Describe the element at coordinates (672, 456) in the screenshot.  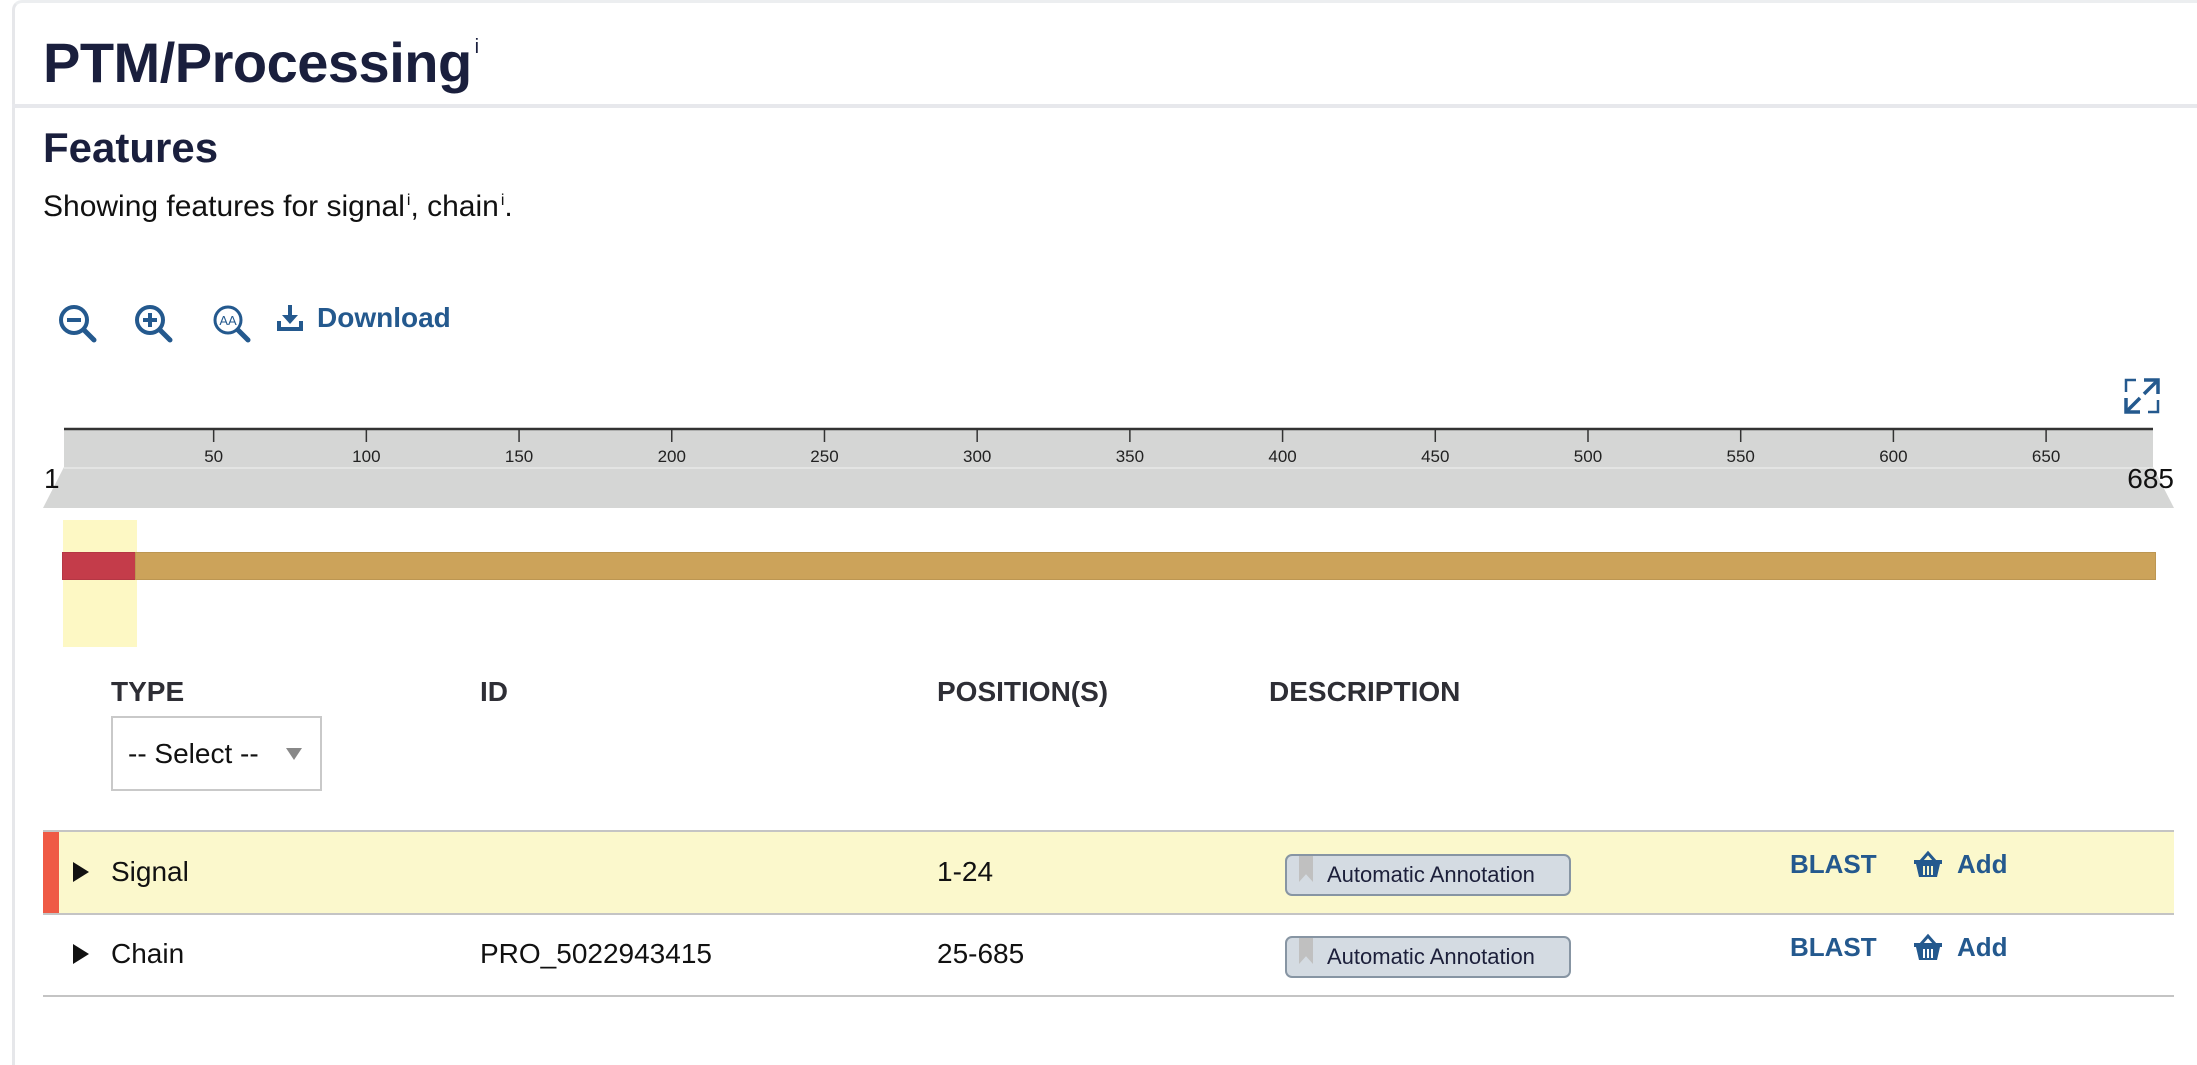
I see `ruler-tick-label: 200` at that location.